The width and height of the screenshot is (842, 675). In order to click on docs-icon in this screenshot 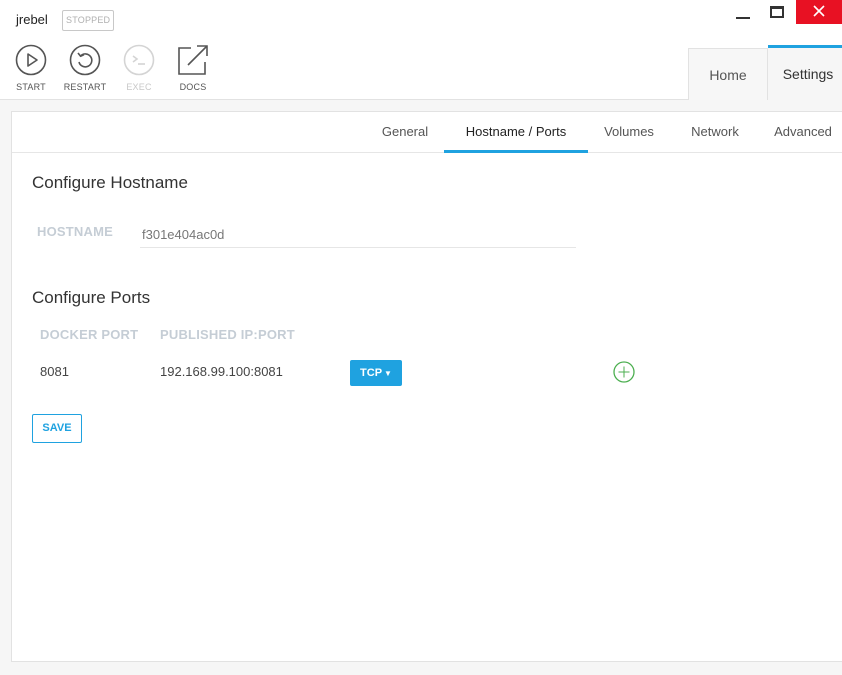, I will do `click(193, 60)`.